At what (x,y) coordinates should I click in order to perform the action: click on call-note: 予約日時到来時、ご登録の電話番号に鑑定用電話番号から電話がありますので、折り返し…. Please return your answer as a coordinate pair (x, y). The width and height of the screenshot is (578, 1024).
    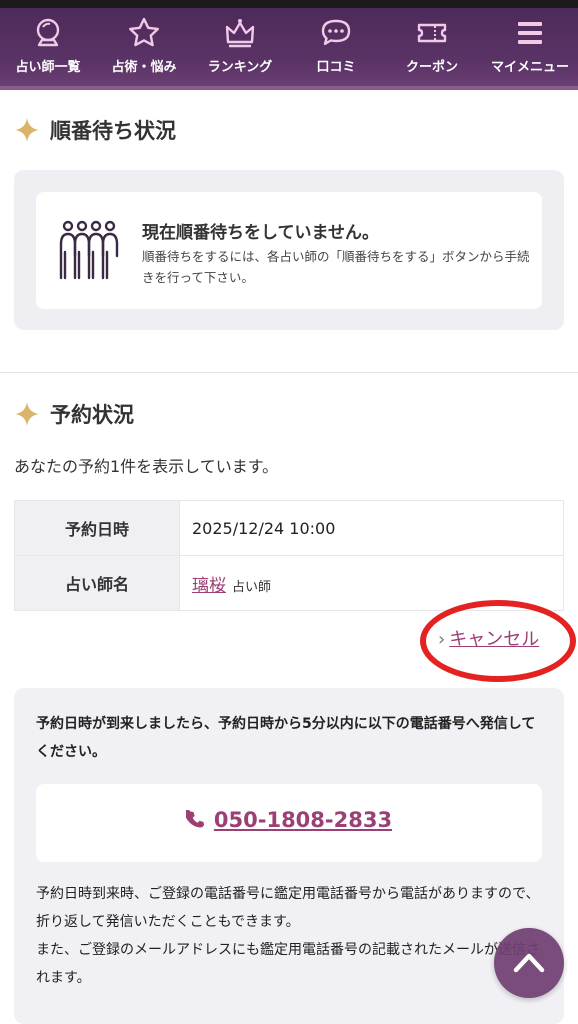
    Looking at the image, I should click on (291, 936).